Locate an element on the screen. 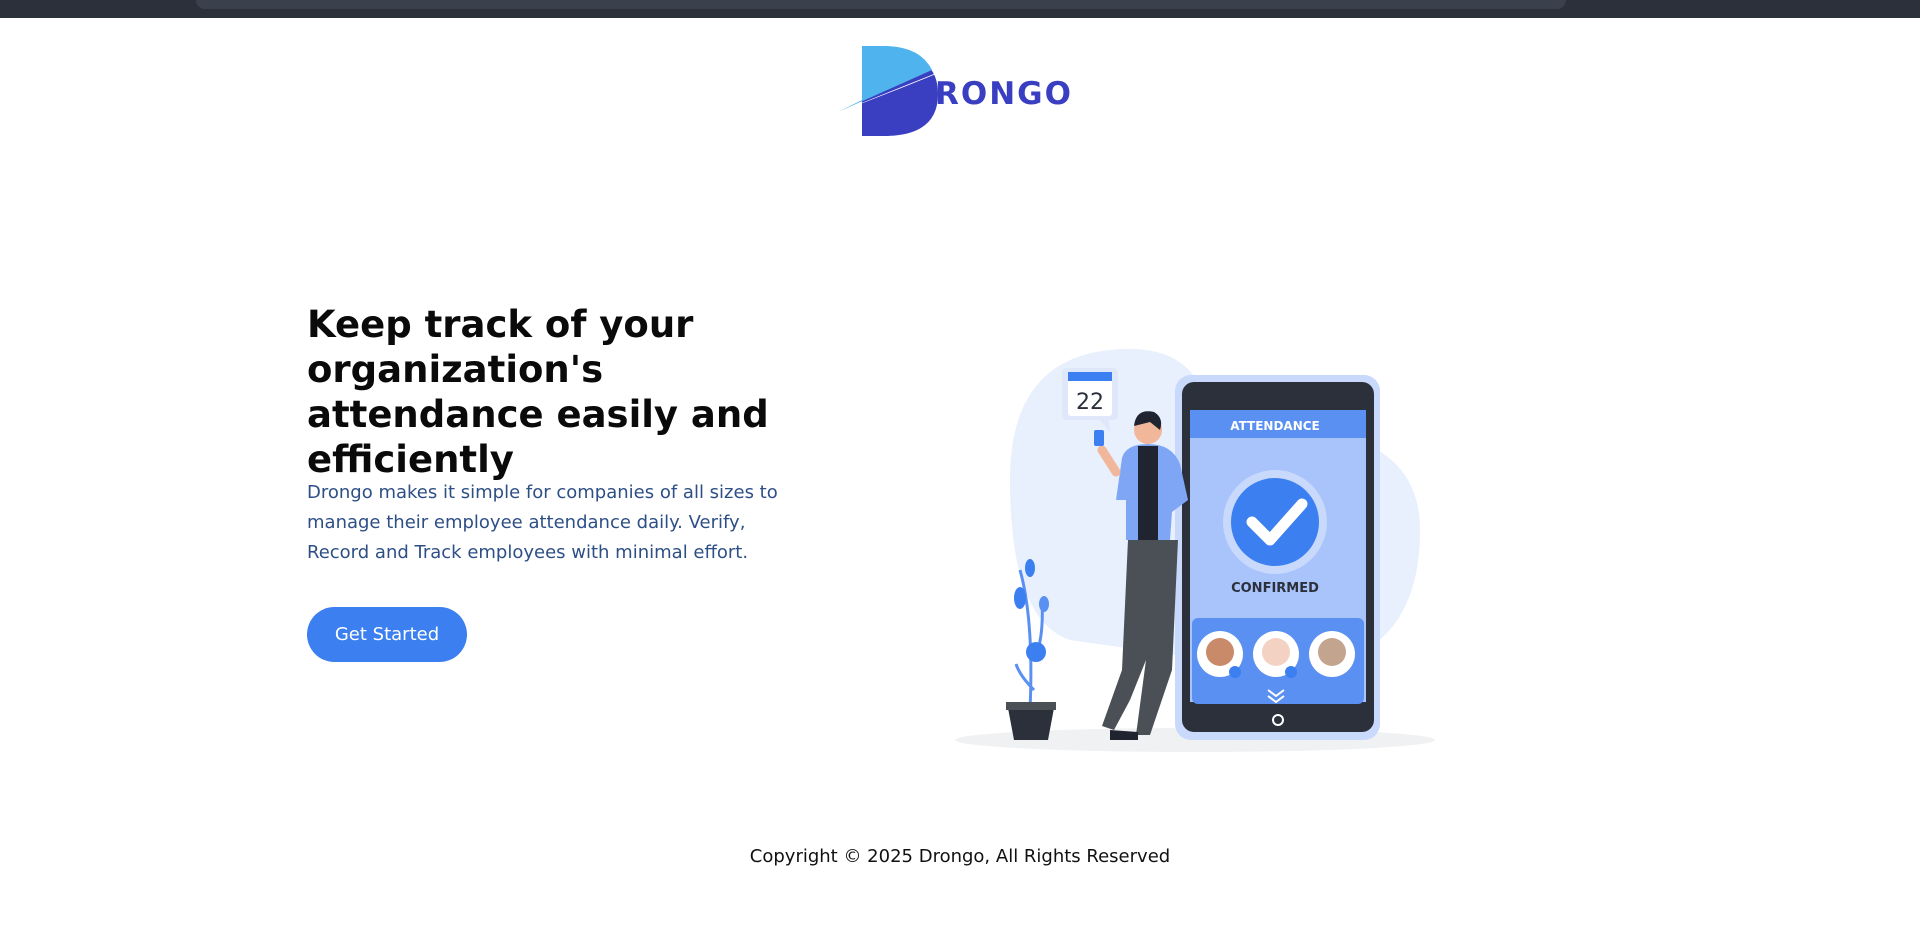 This screenshot has height=939, width=1920. avatars-panel is located at coordinates (1278, 661).